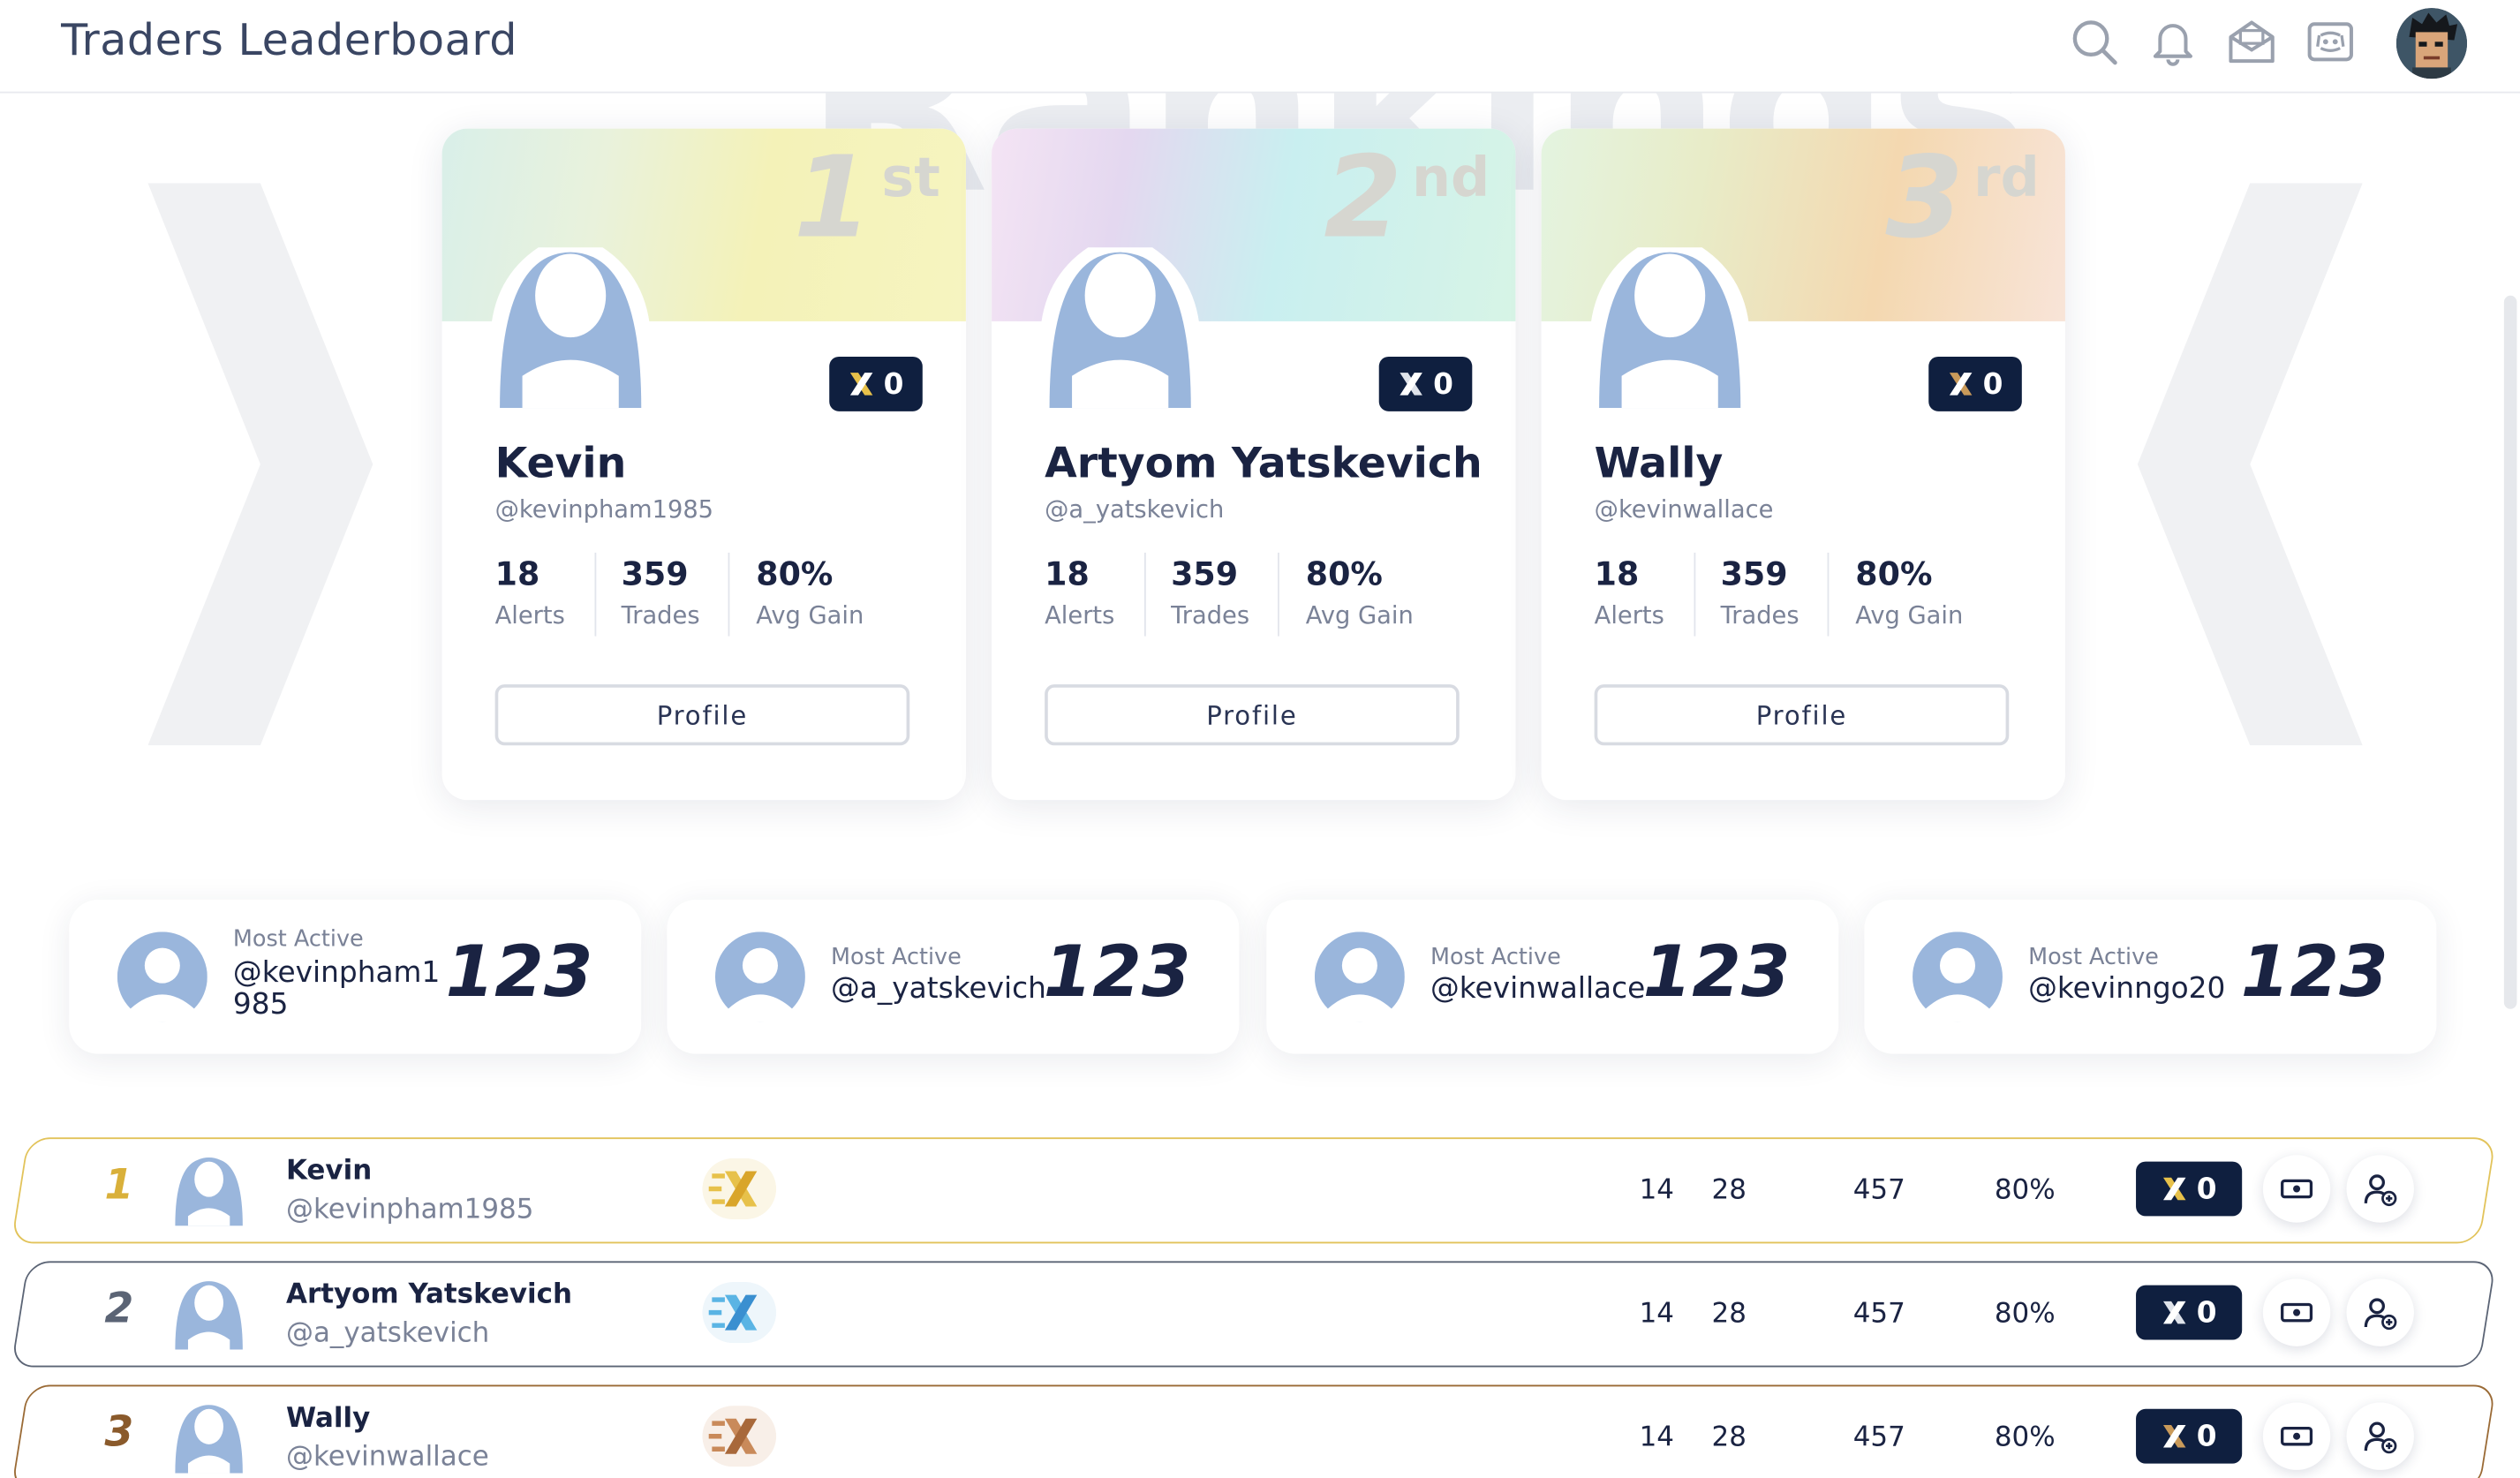 Image resolution: width=2520 pixels, height=1478 pixels. What do you see at coordinates (409, 1209) in the screenshot?
I see `row-handle: @kevinpham1985` at bounding box center [409, 1209].